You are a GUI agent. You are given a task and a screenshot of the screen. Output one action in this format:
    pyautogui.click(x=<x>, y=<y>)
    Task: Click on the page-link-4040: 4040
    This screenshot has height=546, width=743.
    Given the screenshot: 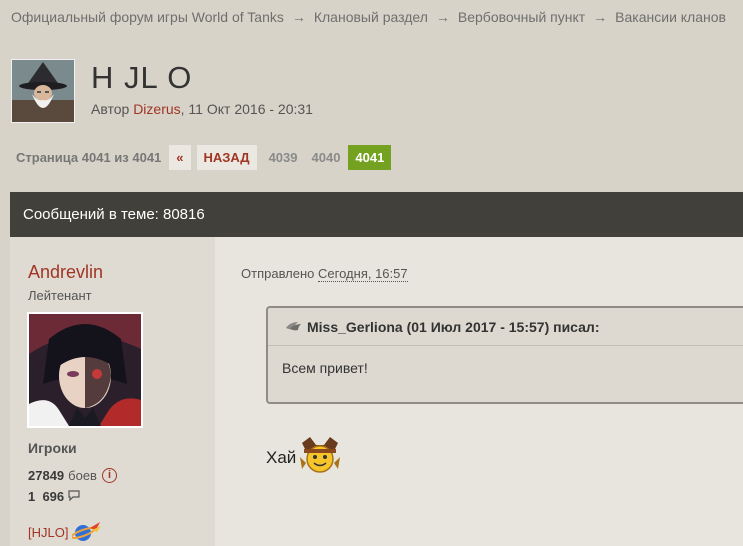 What is the action you would take?
    pyautogui.click(x=326, y=157)
    